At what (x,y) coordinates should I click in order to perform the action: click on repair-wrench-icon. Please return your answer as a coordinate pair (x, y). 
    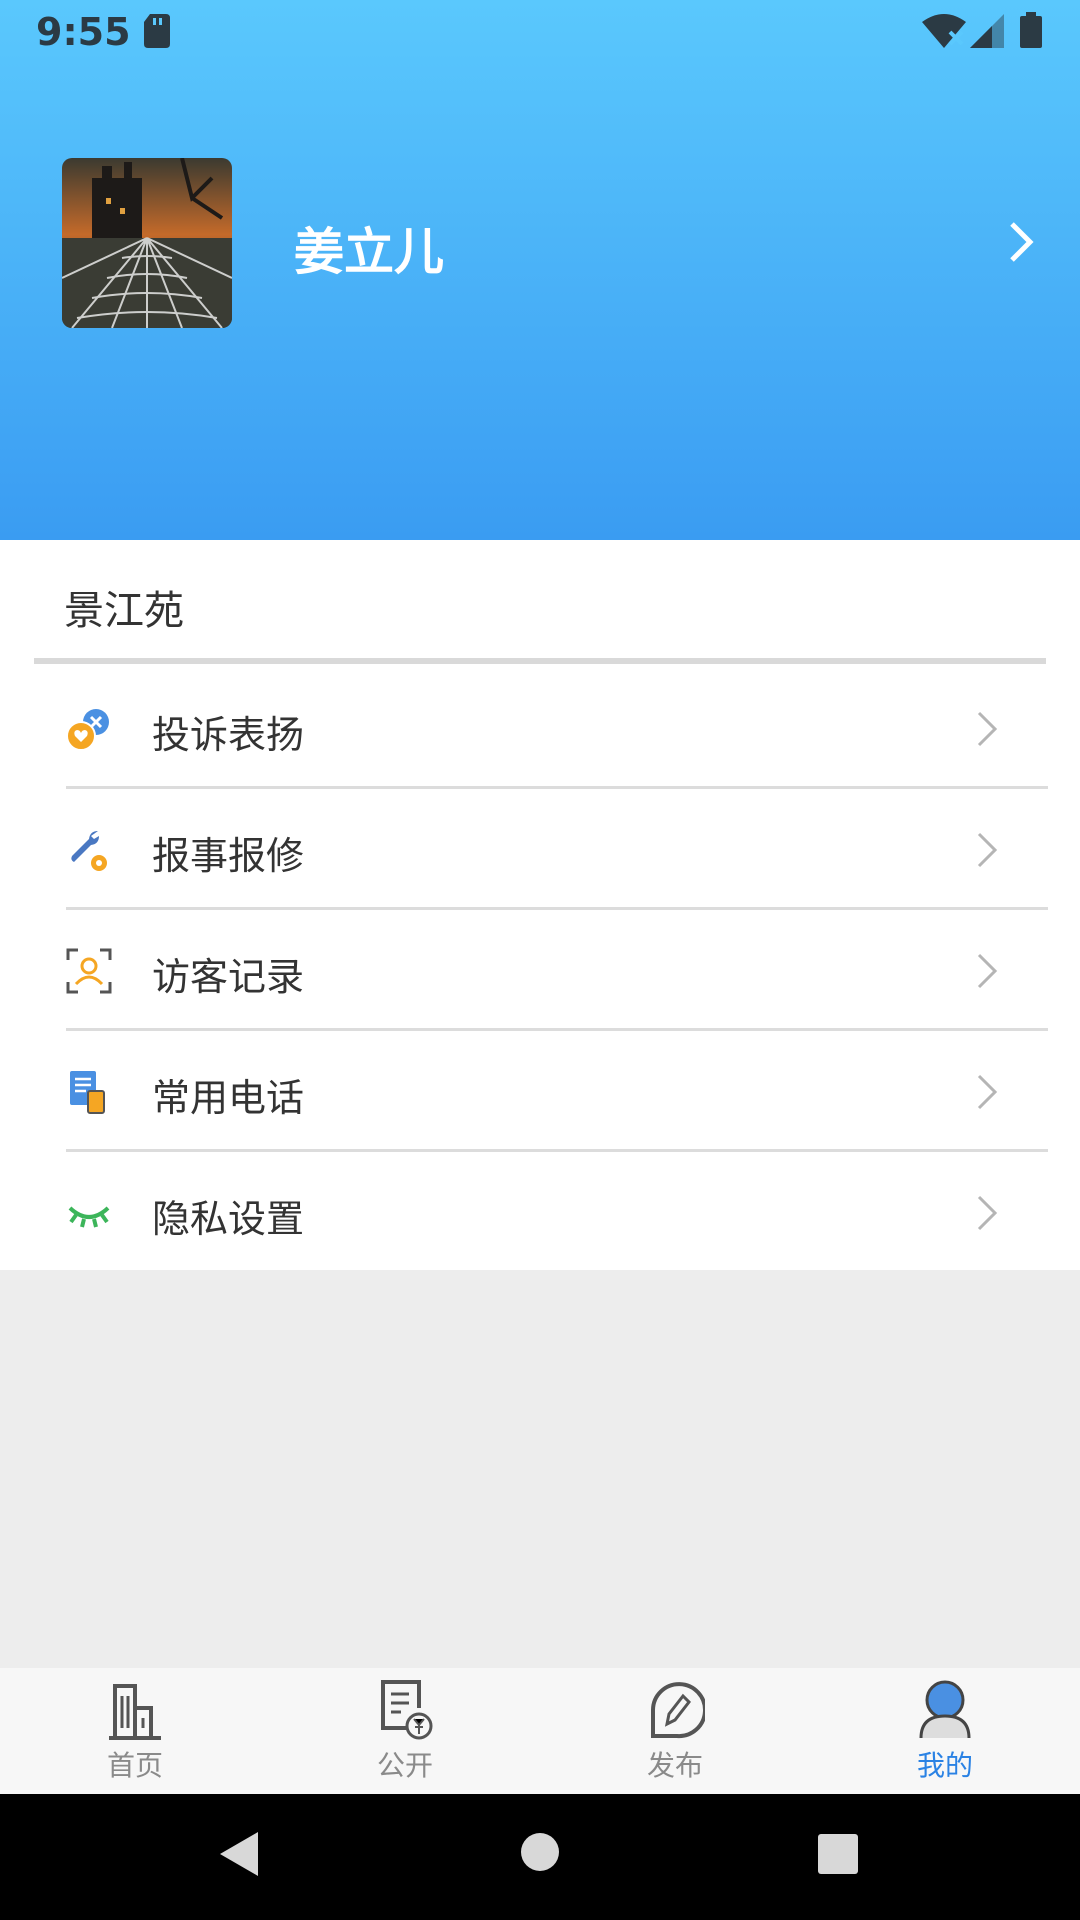
    Looking at the image, I should click on (89, 851).